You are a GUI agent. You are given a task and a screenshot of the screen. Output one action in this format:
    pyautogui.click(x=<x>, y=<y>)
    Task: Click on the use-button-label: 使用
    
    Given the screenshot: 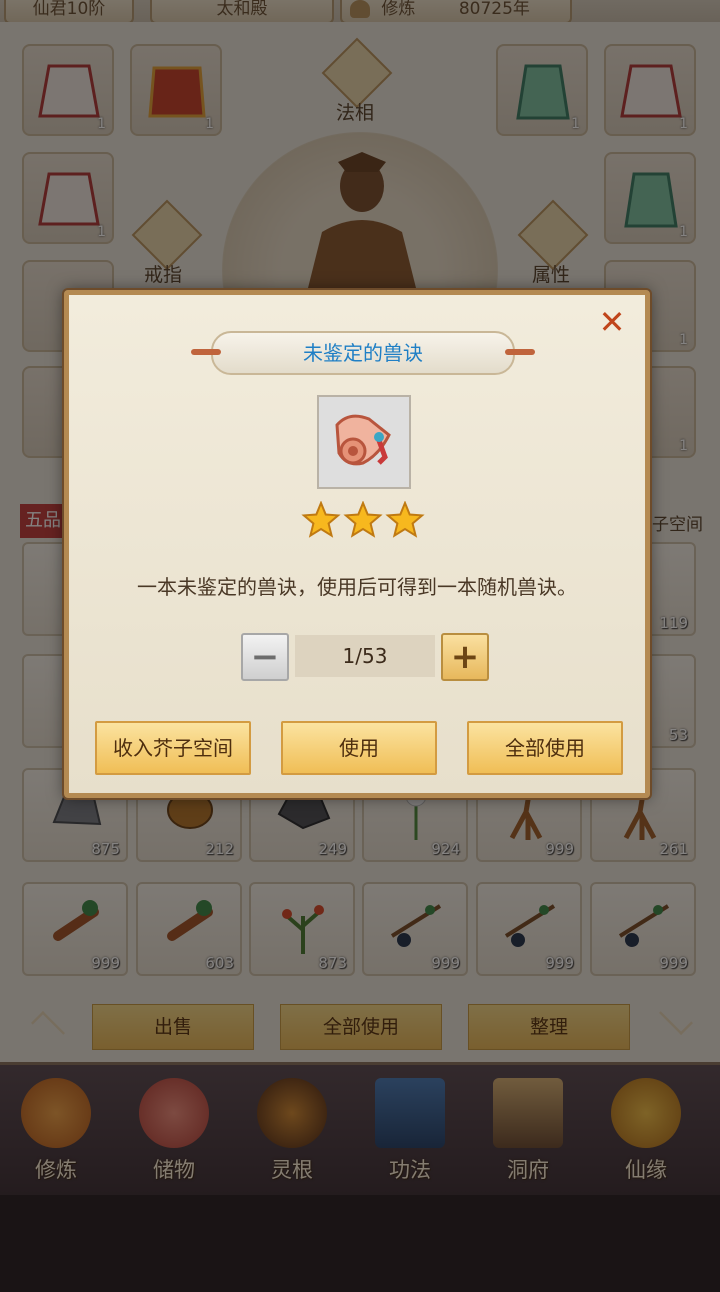 What is the action you would take?
    pyautogui.click(x=359, y=748)
    